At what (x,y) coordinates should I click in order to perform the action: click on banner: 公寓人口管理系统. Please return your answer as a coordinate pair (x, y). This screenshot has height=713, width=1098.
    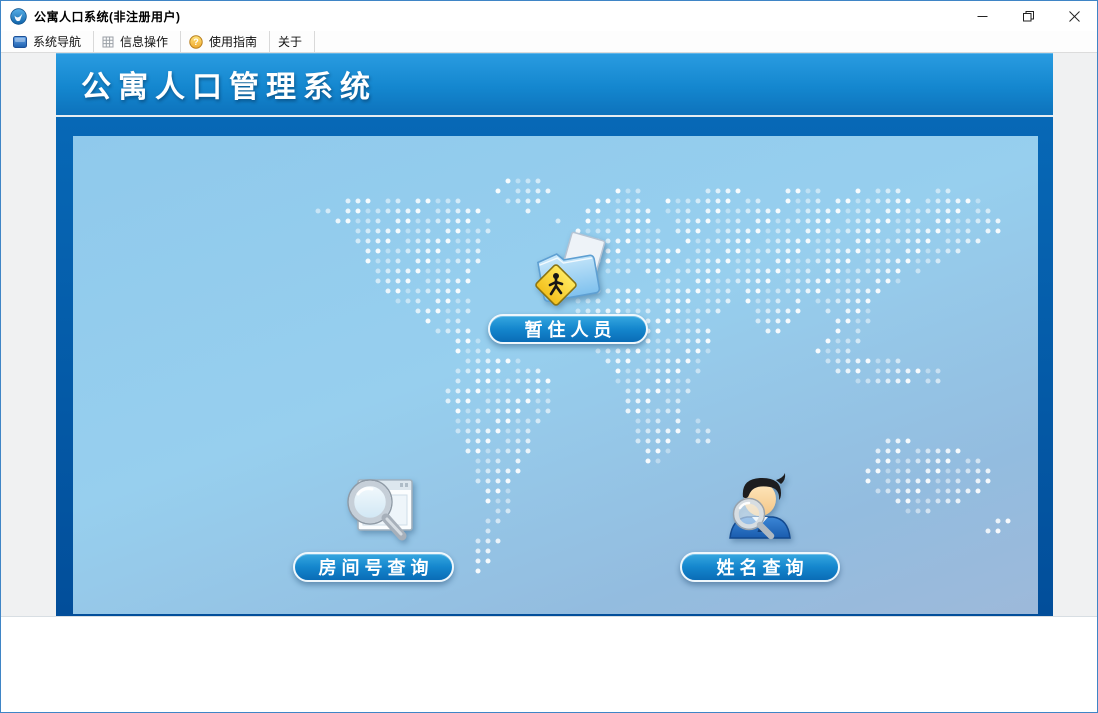
    Looking at the image, I should click on (554, 85).